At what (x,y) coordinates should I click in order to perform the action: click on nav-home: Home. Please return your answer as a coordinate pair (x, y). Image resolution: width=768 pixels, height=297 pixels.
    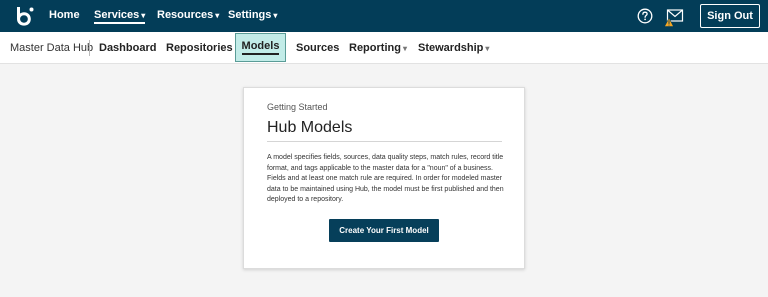
    Looking at the image, I should click on (65, 15).